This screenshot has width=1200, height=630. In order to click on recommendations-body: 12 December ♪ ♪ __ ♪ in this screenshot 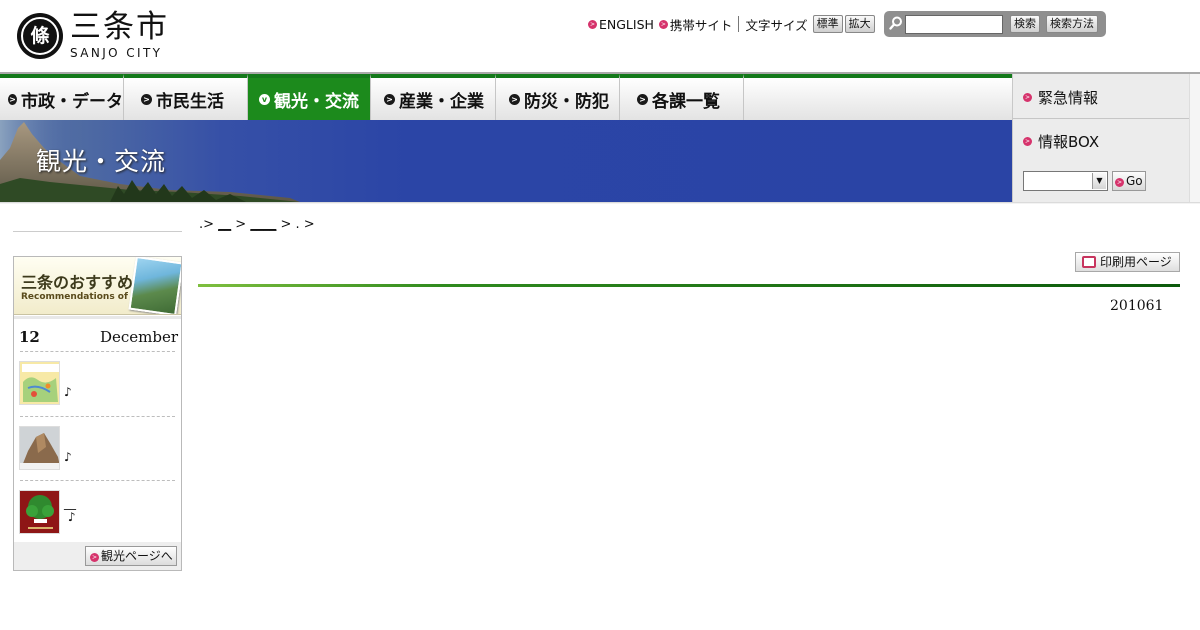, I will do `click(97, 429)`.